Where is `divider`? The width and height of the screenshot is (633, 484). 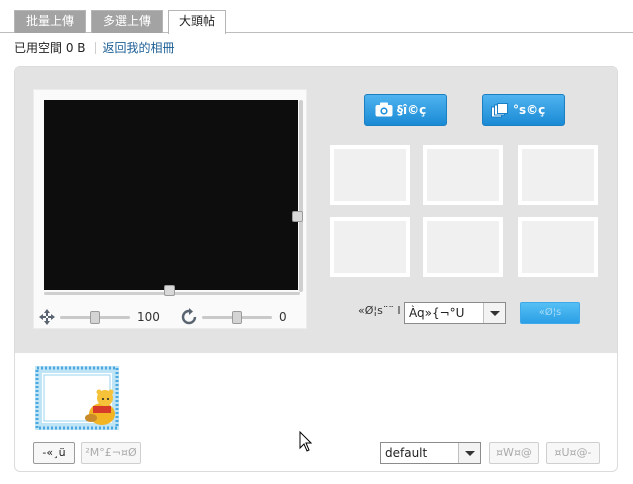
divider is located at coordinates (95, 48).